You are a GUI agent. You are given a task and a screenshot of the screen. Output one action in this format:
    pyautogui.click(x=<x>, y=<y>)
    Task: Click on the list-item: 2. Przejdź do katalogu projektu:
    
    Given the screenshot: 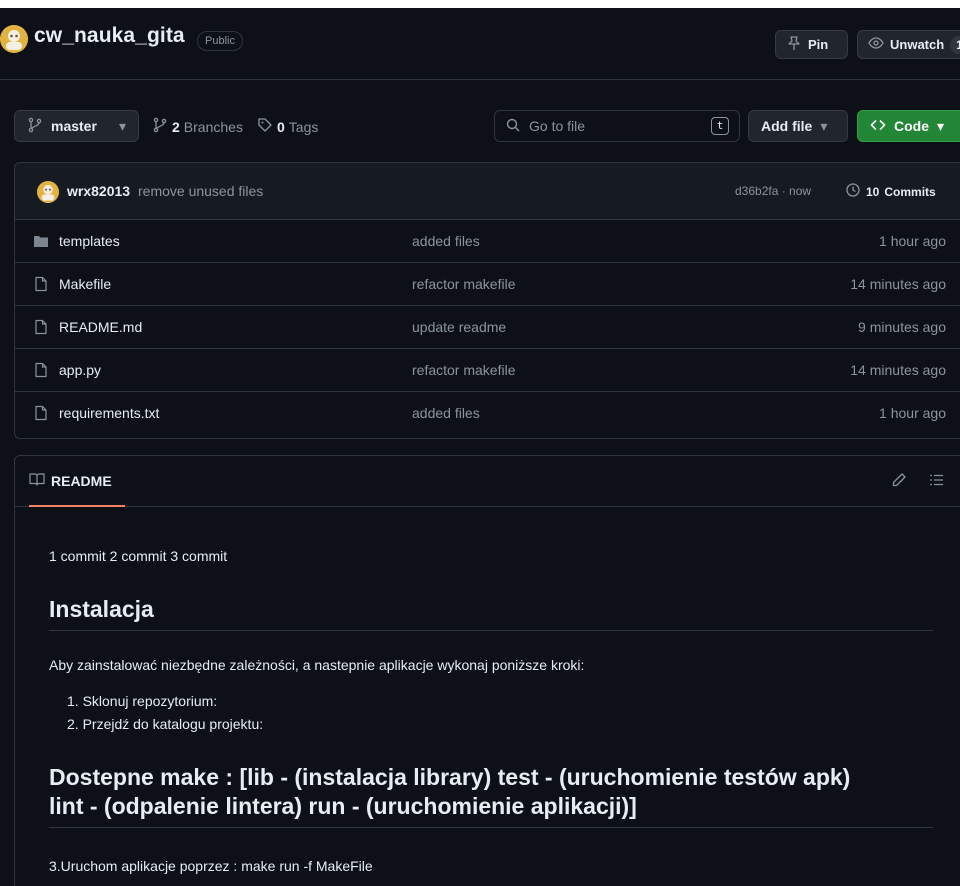 What is the action you would take?
    pyautogui.click(x=165, y=724)
    